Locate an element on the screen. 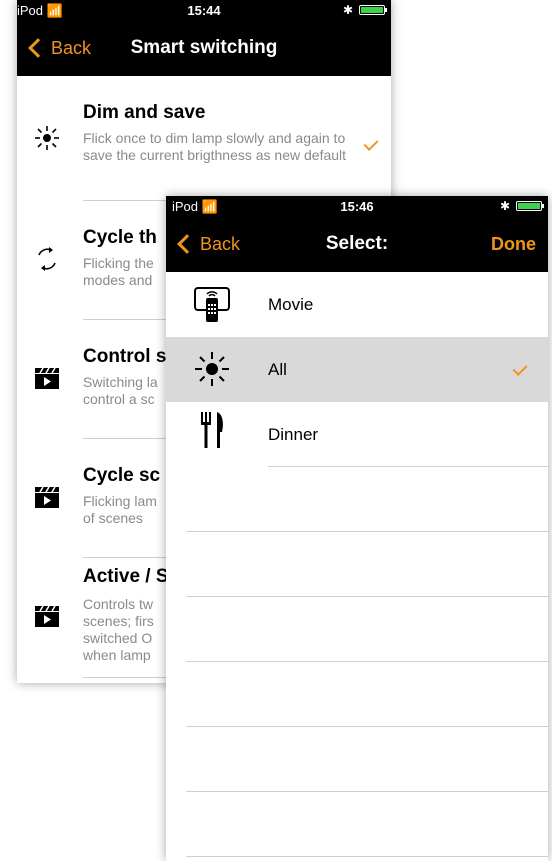  status-time: 15:46 is located at coordinates (357, 206).